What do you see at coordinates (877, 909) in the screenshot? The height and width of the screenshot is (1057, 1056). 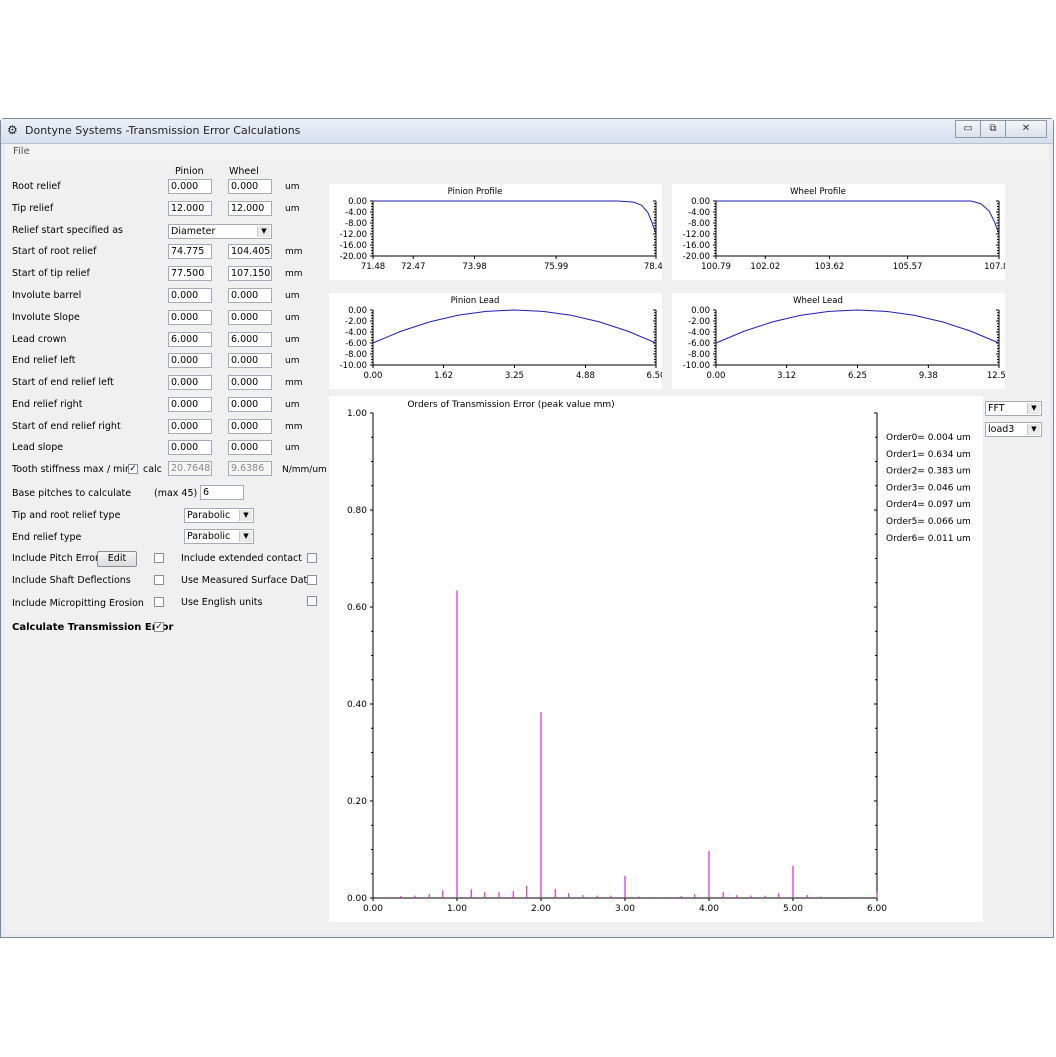 I see `x-tick-label: 6.00` at bounding box center [877, 909].